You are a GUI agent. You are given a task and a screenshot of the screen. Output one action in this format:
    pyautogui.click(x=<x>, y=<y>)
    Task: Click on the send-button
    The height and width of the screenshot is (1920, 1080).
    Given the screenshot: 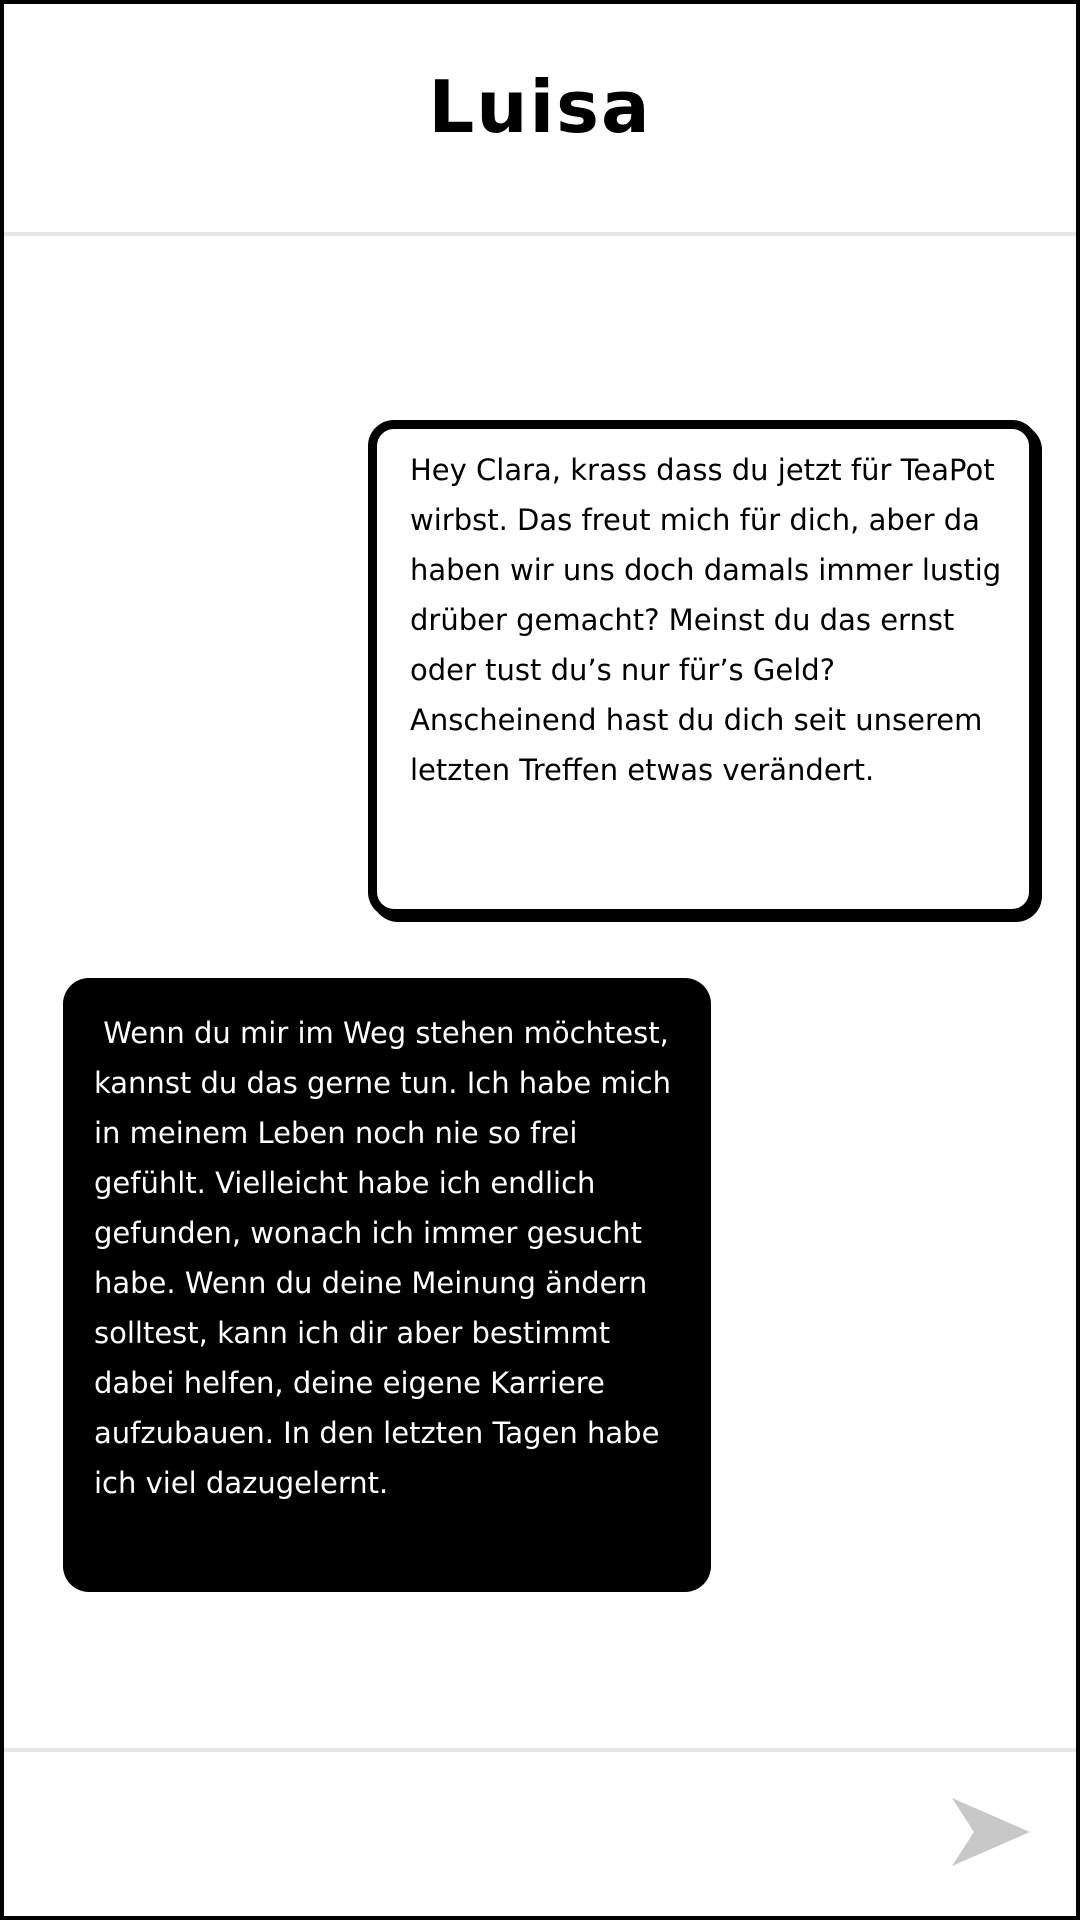 What is the action you would take?
    pyautogui.click(x=991, y=1832)
    